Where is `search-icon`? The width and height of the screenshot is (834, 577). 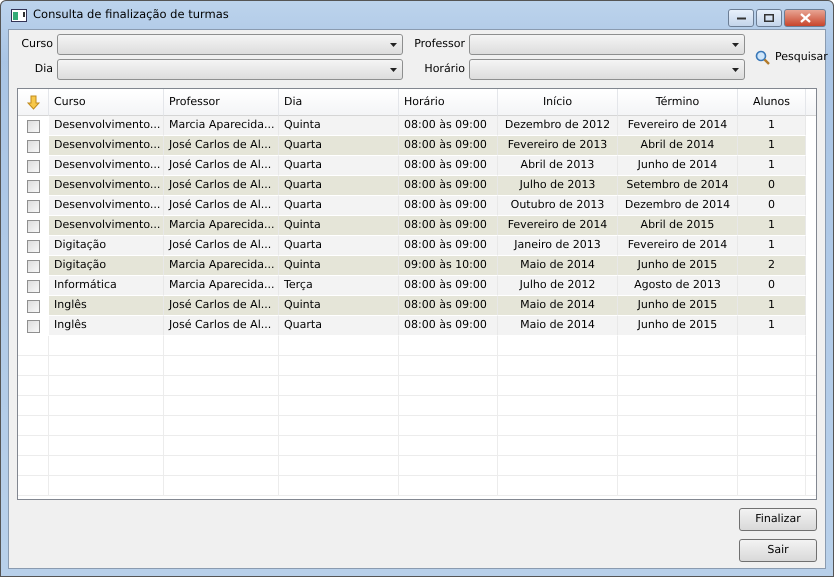
search-icon is located at coordinates (762, 57).